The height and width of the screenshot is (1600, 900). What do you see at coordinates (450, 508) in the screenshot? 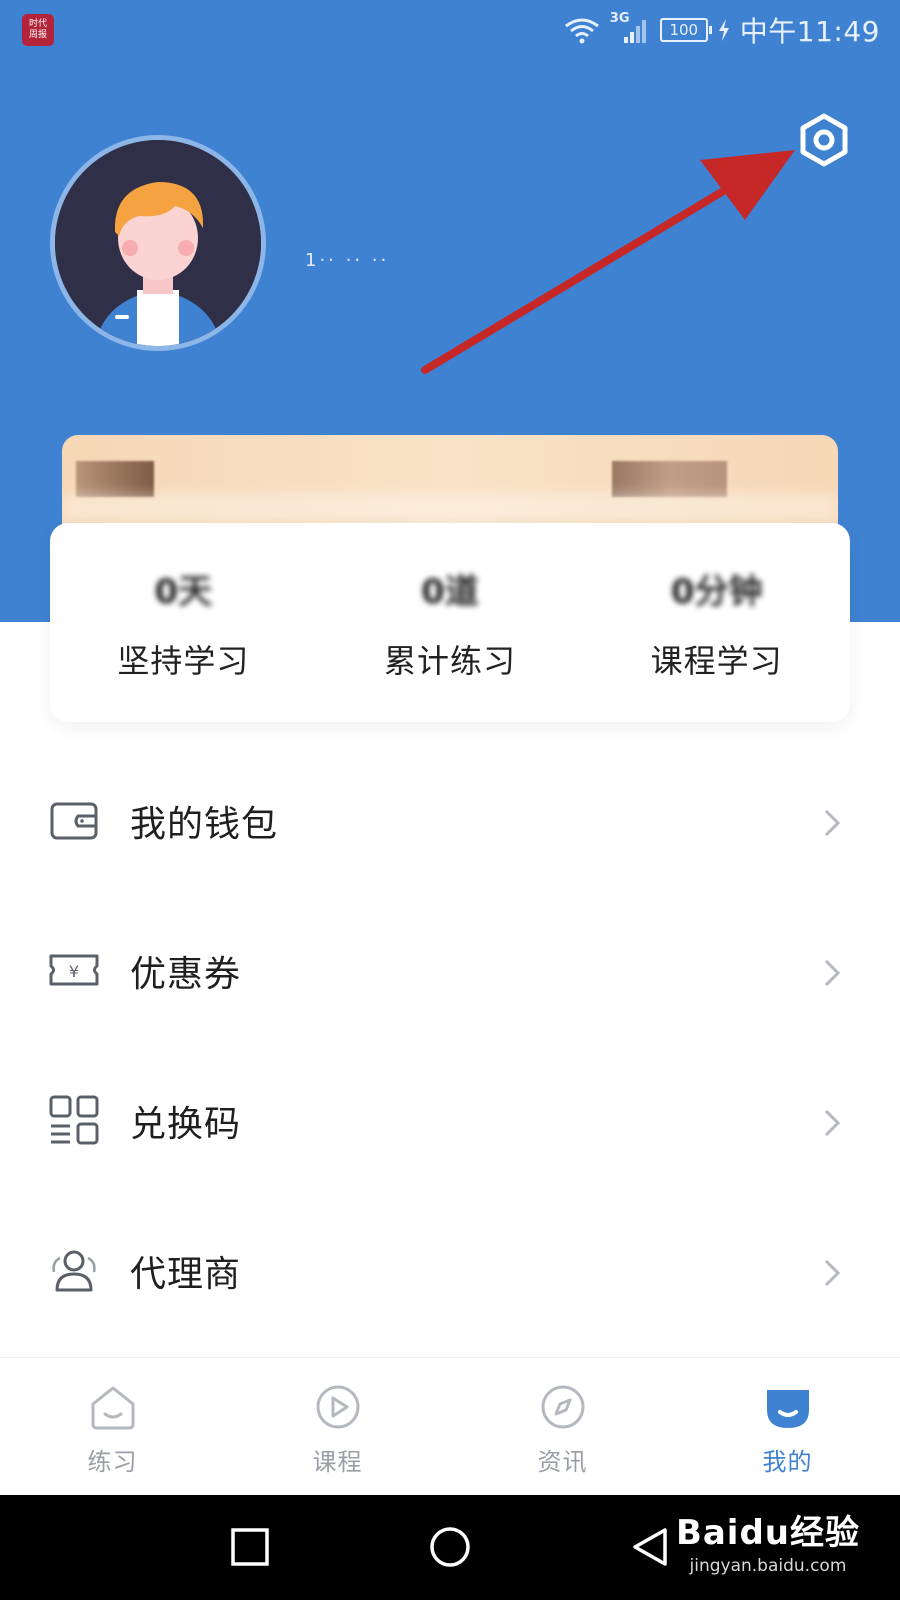
I see `vip-banner-haze` at bounding box center [450, 508].